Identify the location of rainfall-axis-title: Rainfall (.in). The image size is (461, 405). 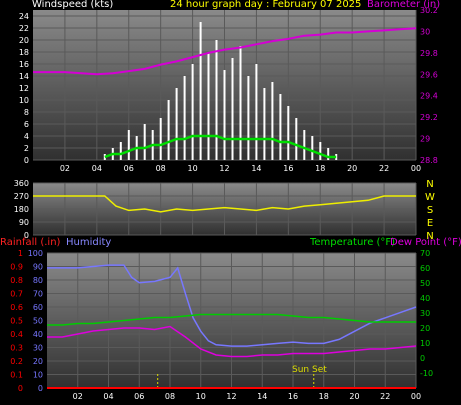
(30, 242).